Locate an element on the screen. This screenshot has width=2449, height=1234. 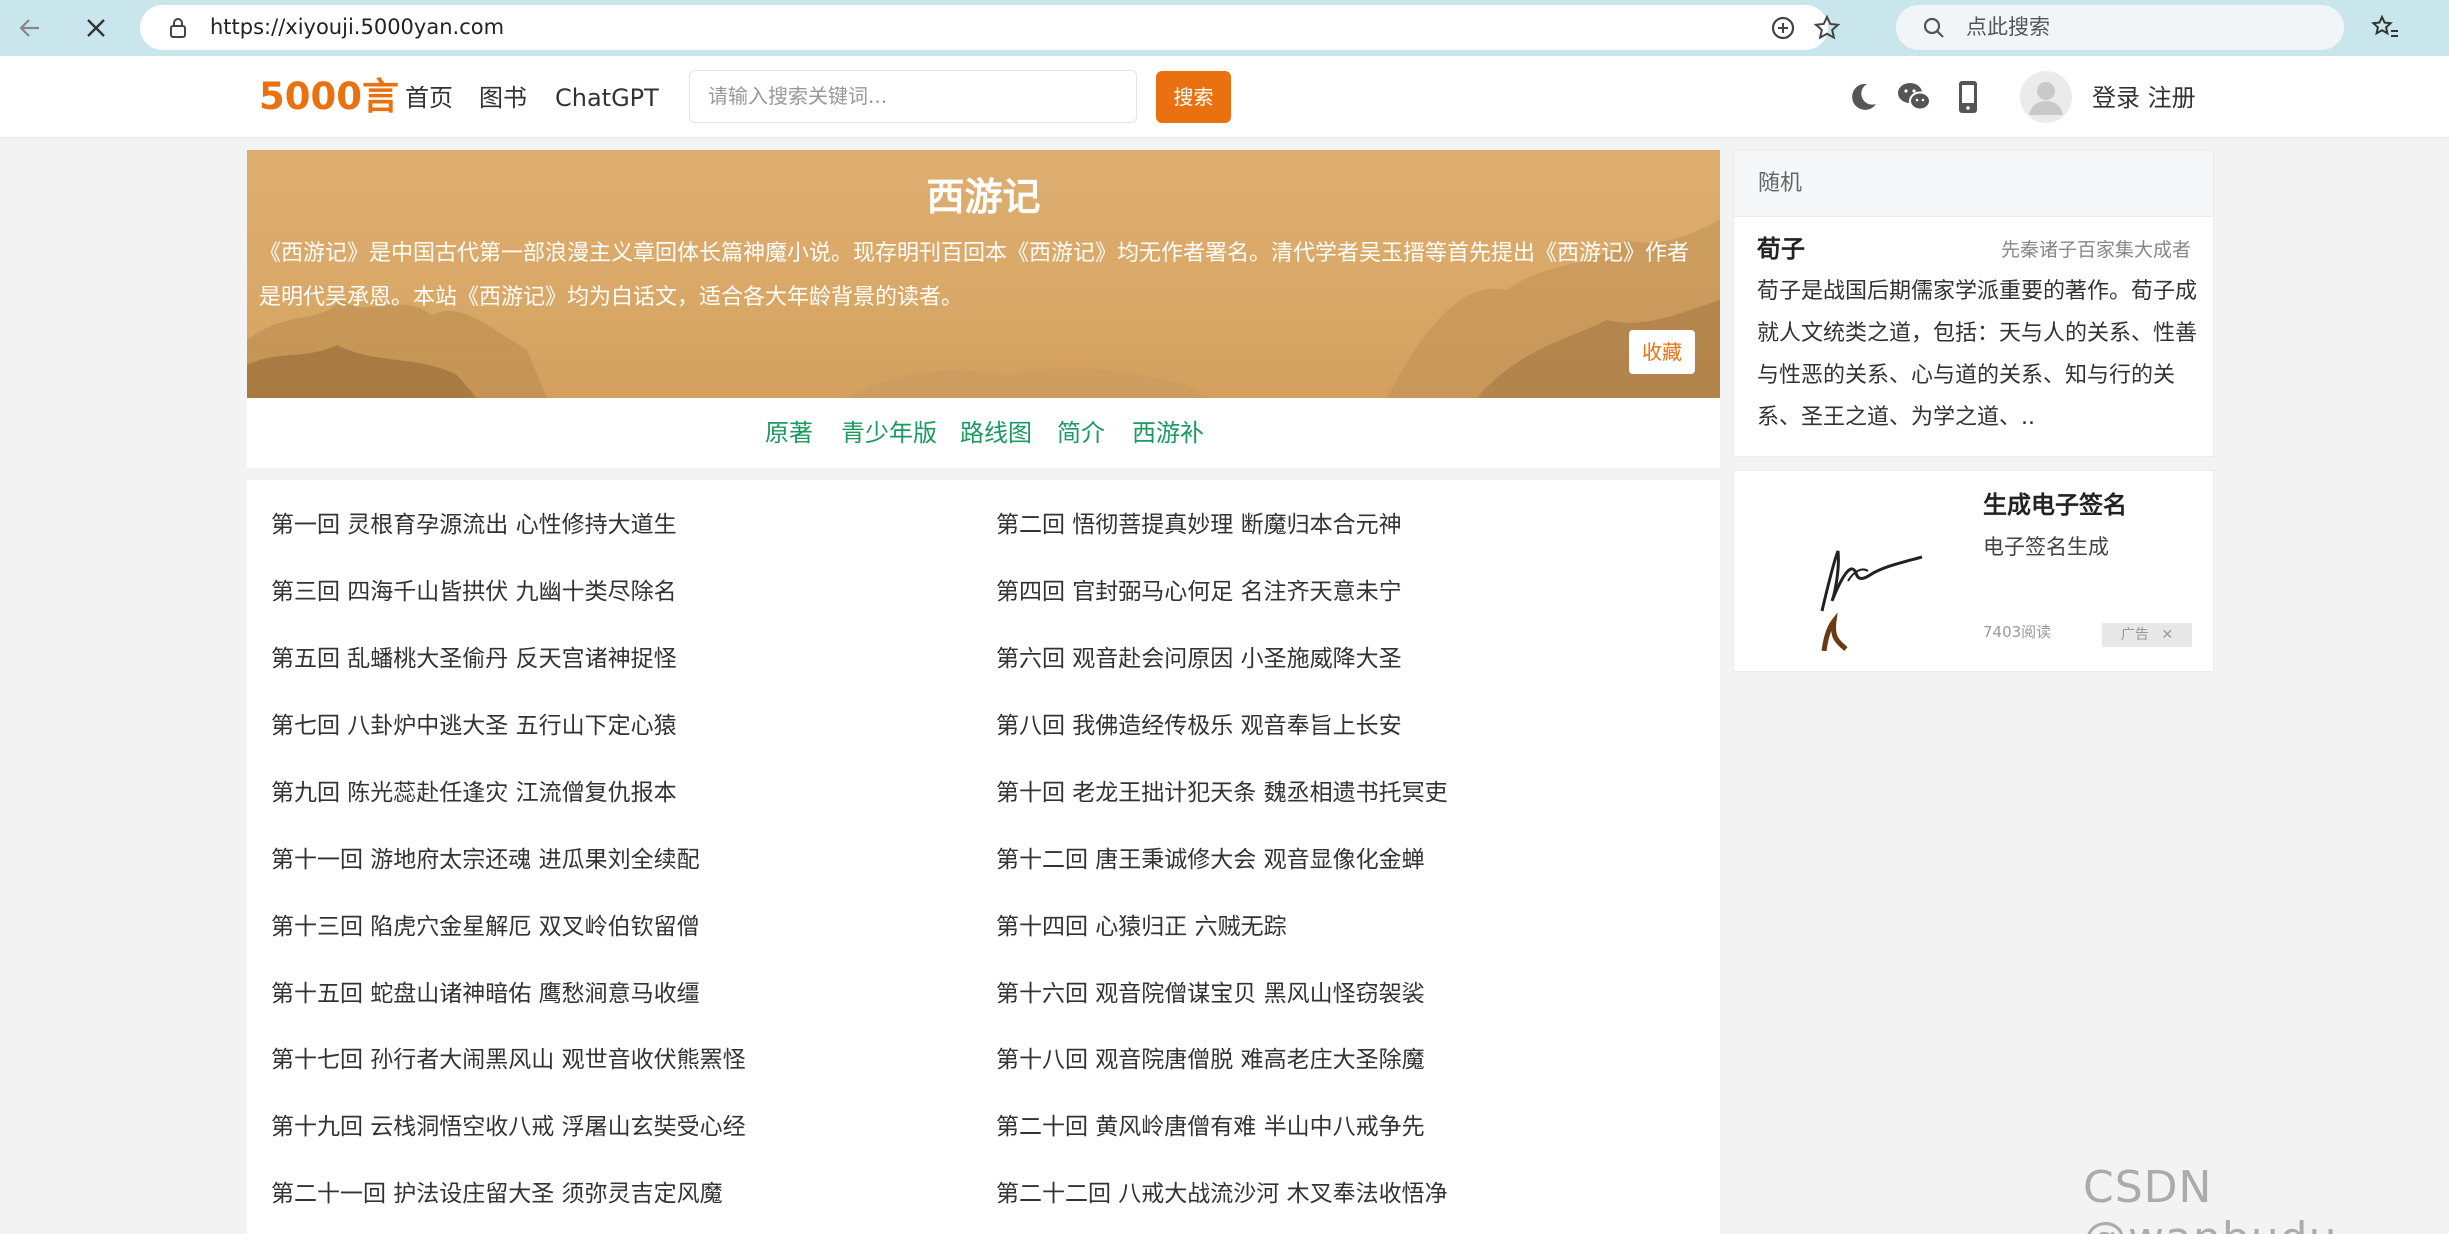
wechat-icon is located at coordinates (1914, 97).